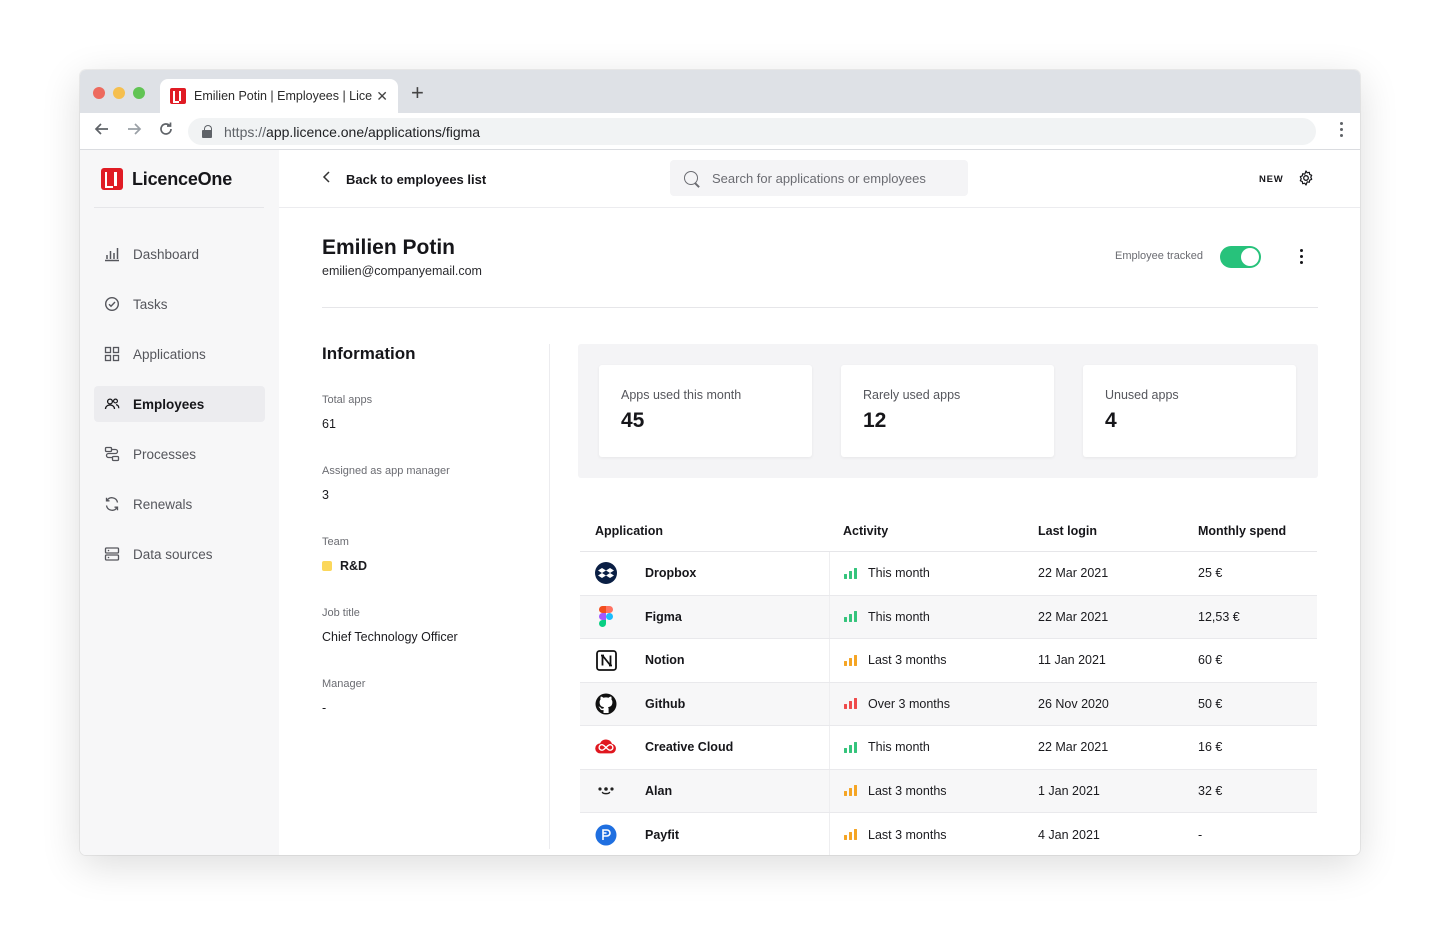  I want to click on monthly-spend: 50 €, so click(1210, 703).